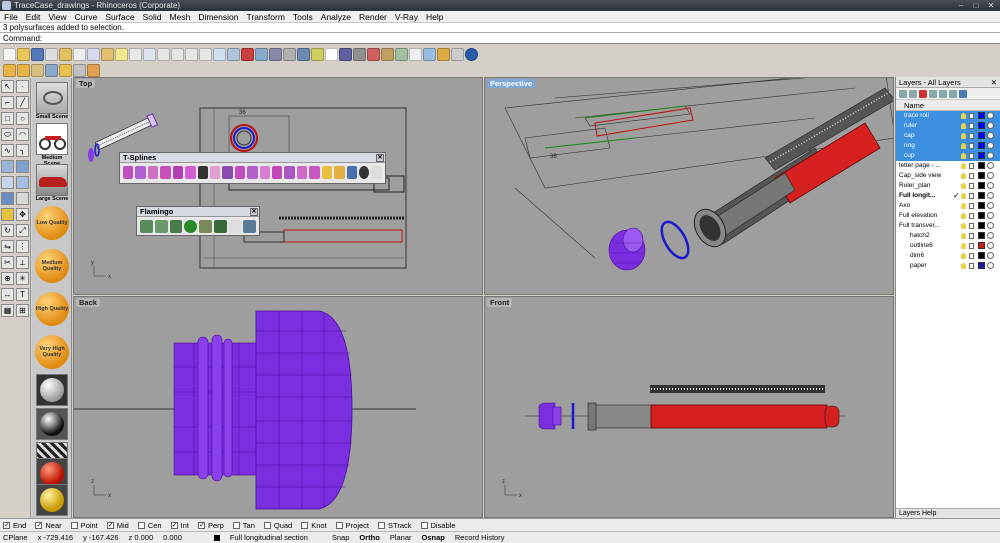 The height and width of the screenshot is (543, 1000). Describe the element at coordinates (948, 206) in the screenshot. I see `layer-row: Axo` at that location.